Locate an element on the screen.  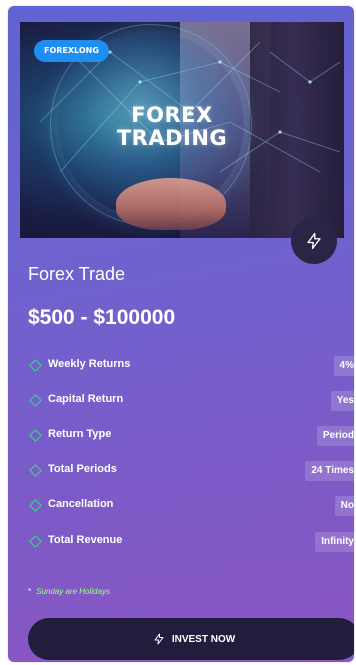
feature-value: Period is located at coordinates (335, 436).